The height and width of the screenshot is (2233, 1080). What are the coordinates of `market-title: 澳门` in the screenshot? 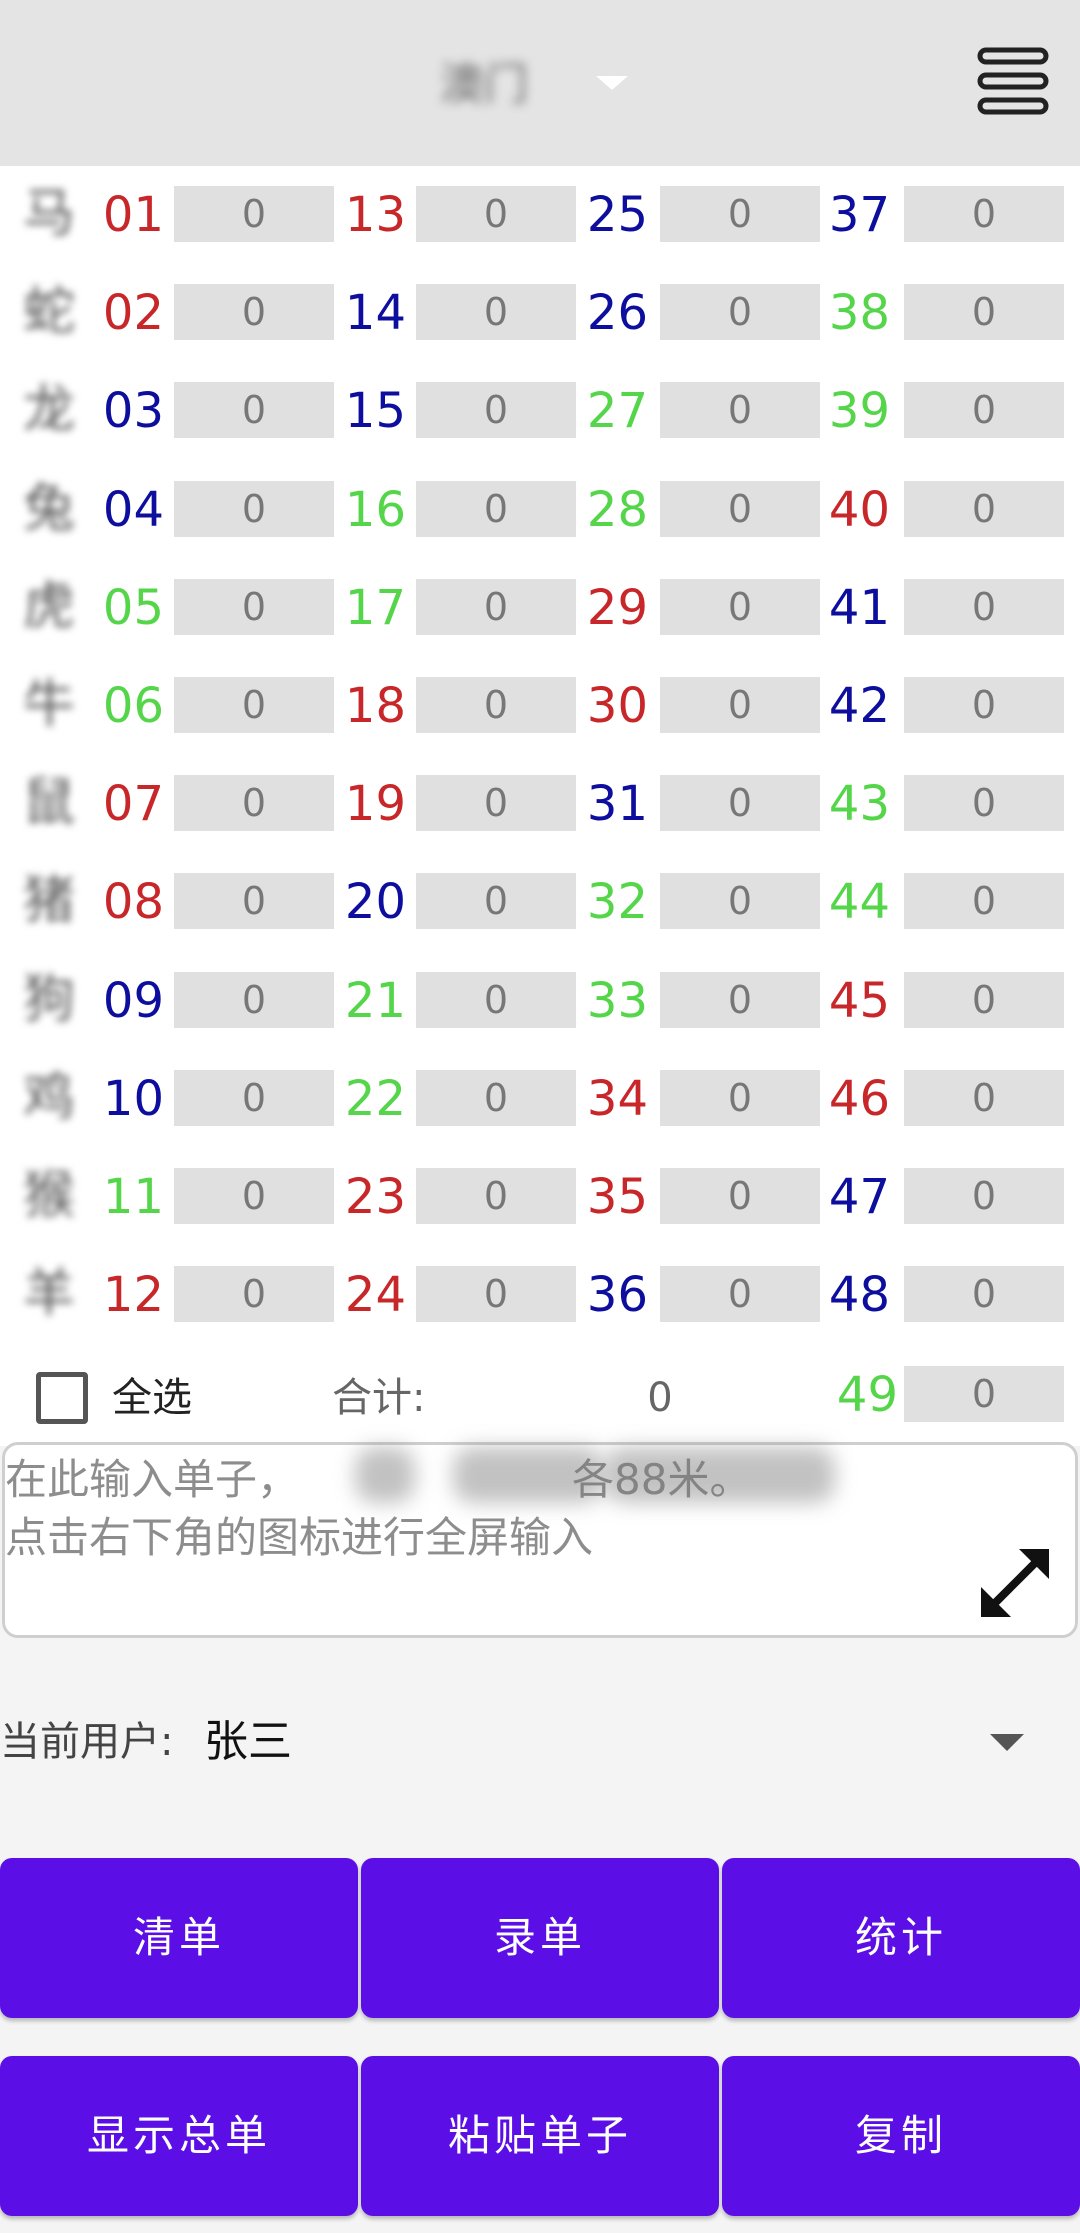 It's located at (500, 79).